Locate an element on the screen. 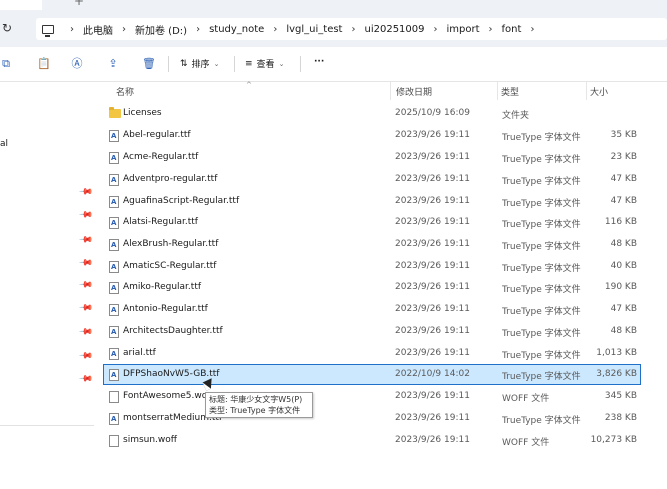  view-icon: ≡ is located at coordinates (249, 63).